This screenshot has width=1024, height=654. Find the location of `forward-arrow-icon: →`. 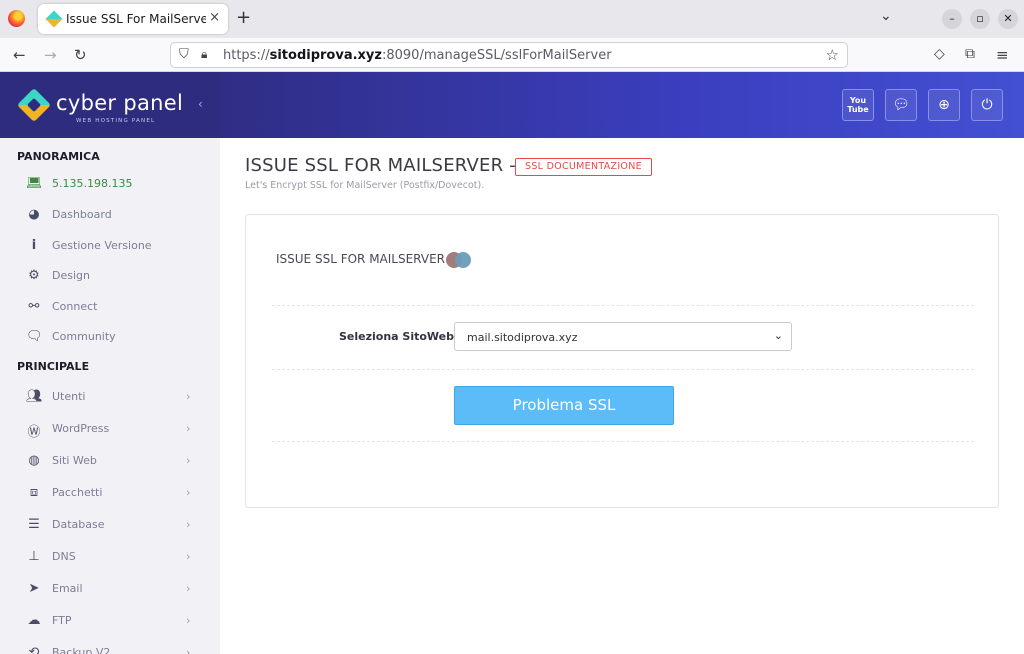

forward-arrow-icon: → is located at coordinates (50, 55).